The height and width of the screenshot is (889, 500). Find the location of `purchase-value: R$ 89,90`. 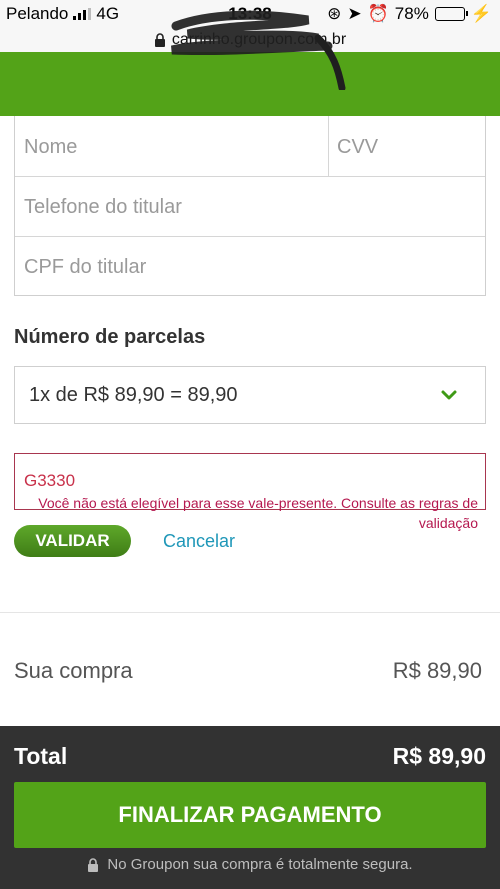

purchase-value: R$ 89,90 is located at coordinates (437, 670).